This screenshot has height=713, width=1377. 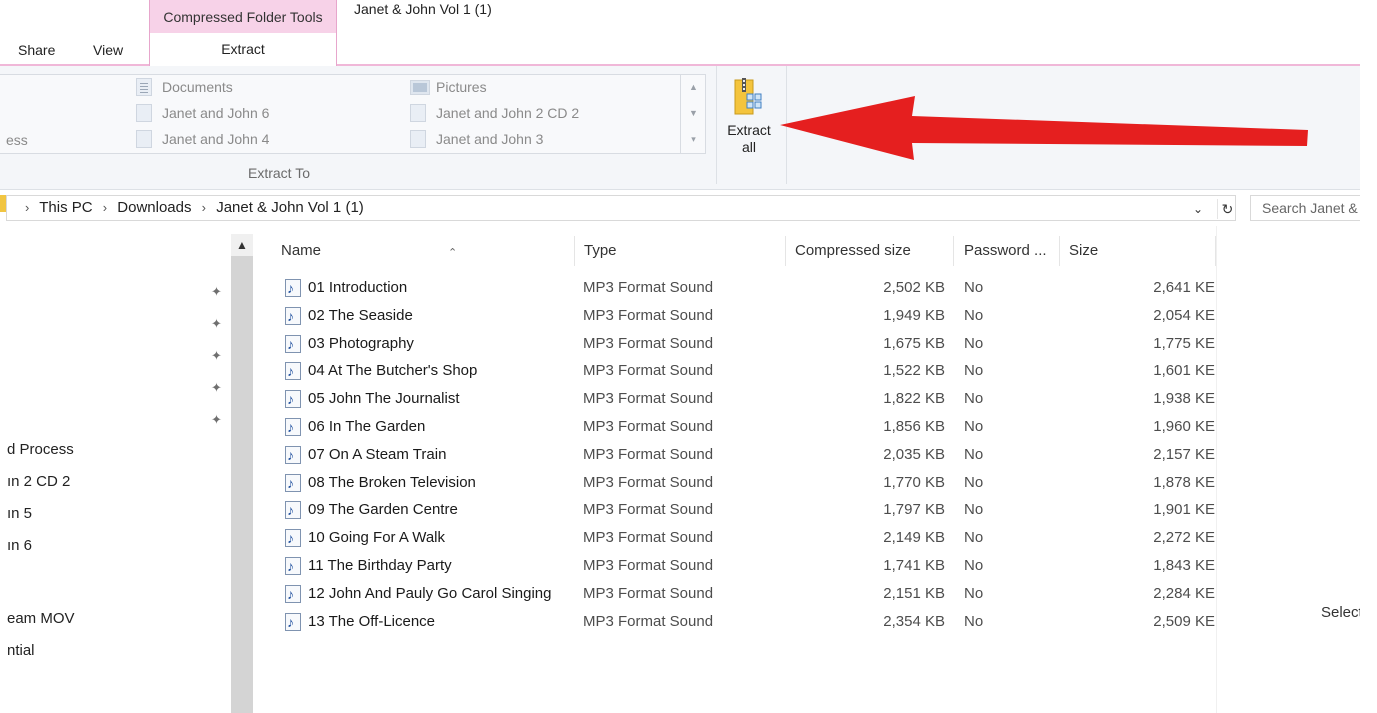 What do you see at coordinates (242, 473) in the screenshot?
I see `nav-scrollbar: ▲` at bounding box center [242, 473].